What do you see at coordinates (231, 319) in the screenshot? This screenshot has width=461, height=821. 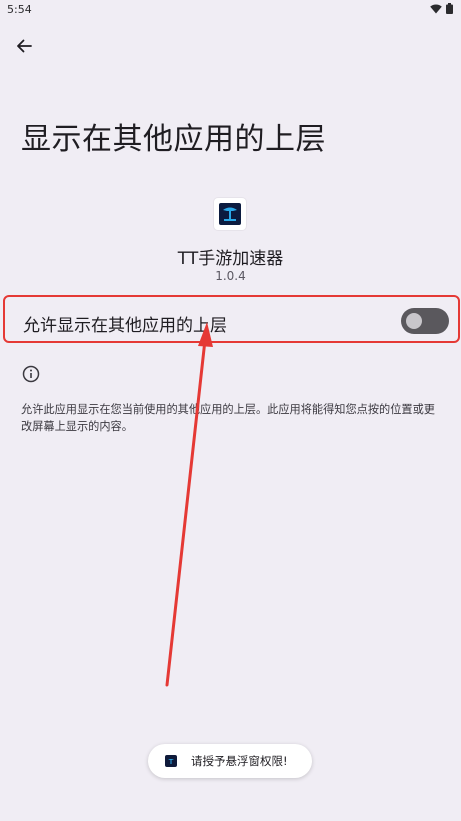 I see `permission-toggle-row: 允许显示在其他应用的上层` at bounding box center [231, 319].